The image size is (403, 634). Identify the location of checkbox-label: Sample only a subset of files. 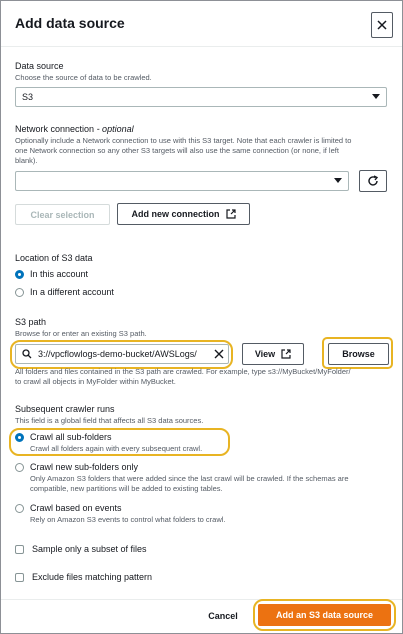
(89, 549).